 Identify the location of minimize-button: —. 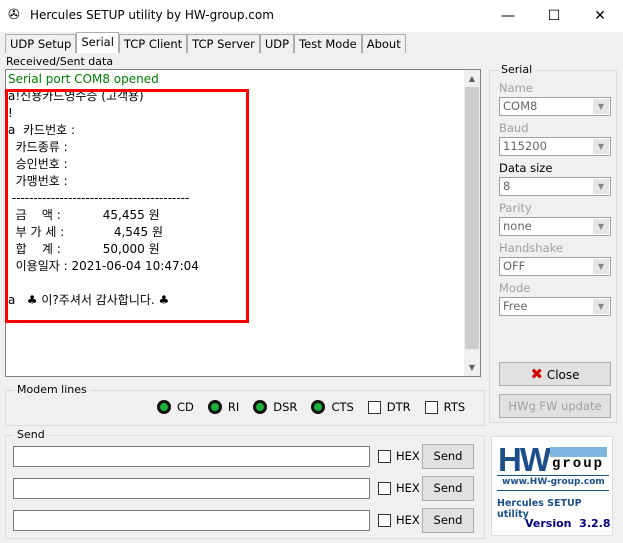
(508, 16).